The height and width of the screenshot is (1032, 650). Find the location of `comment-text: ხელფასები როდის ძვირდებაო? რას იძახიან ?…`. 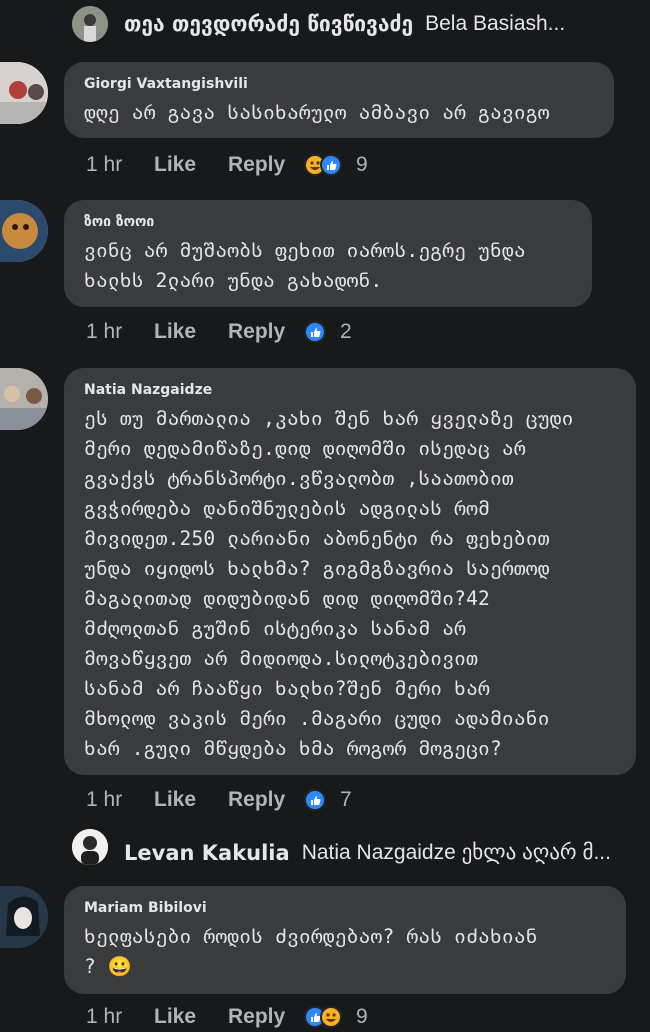

comment-text: ხელფასები როდის ძვირდებაო? რას იძახიან ?… is located at coordinates (346, 952).